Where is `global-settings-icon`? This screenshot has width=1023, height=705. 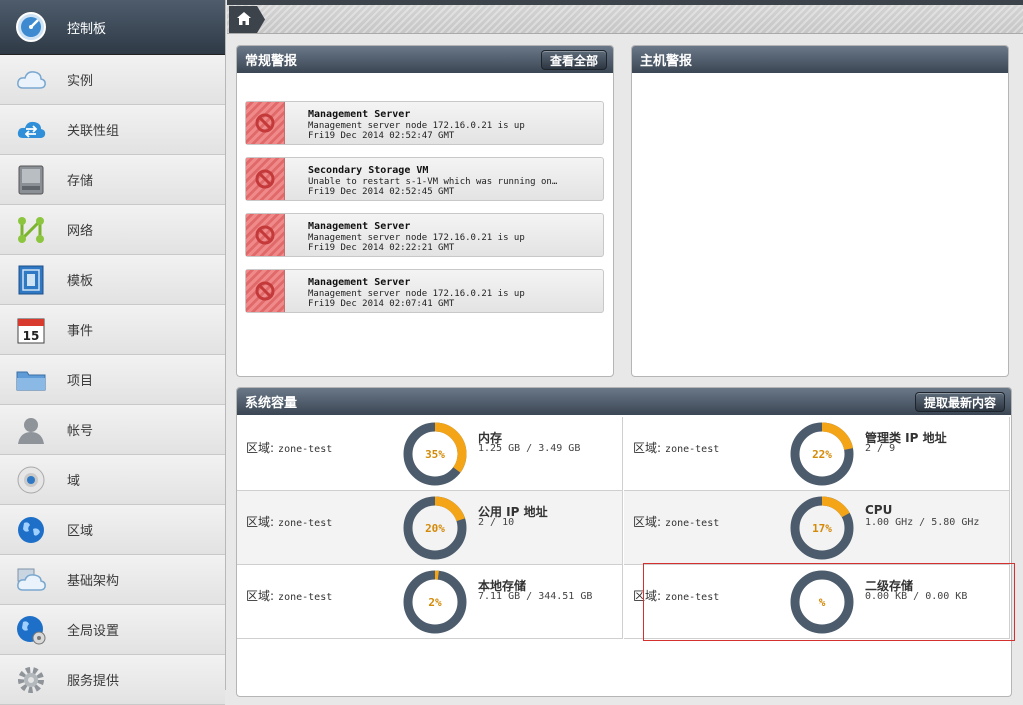 global-settings-icon is located at coordinates (31, 630).